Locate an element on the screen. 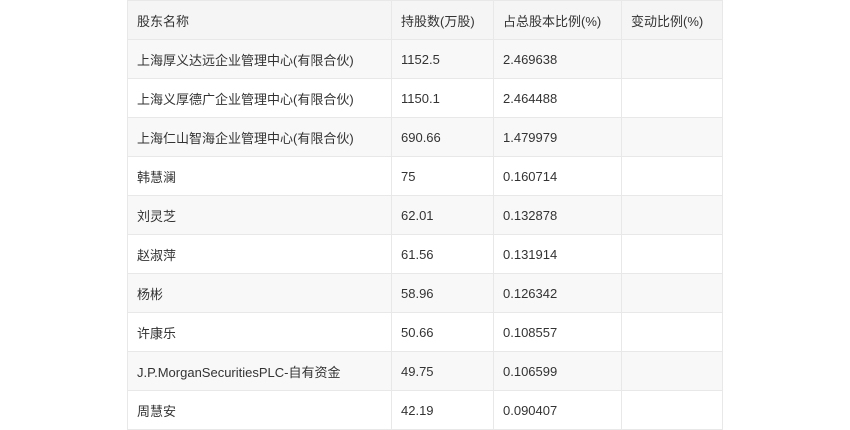  table-row: 许康乐 50.66 0.108557 is located at coordinates (425, 332).